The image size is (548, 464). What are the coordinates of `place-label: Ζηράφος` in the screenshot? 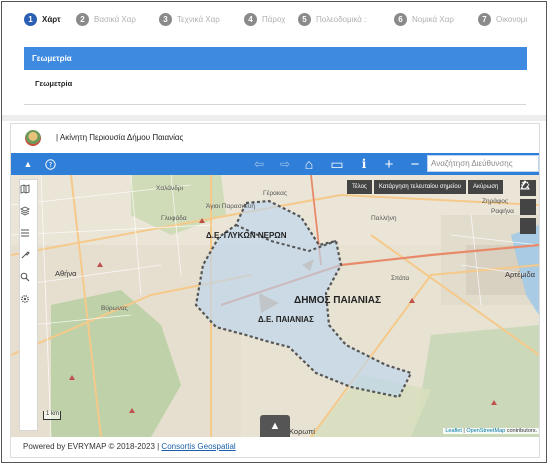 It's located at (495, 201).